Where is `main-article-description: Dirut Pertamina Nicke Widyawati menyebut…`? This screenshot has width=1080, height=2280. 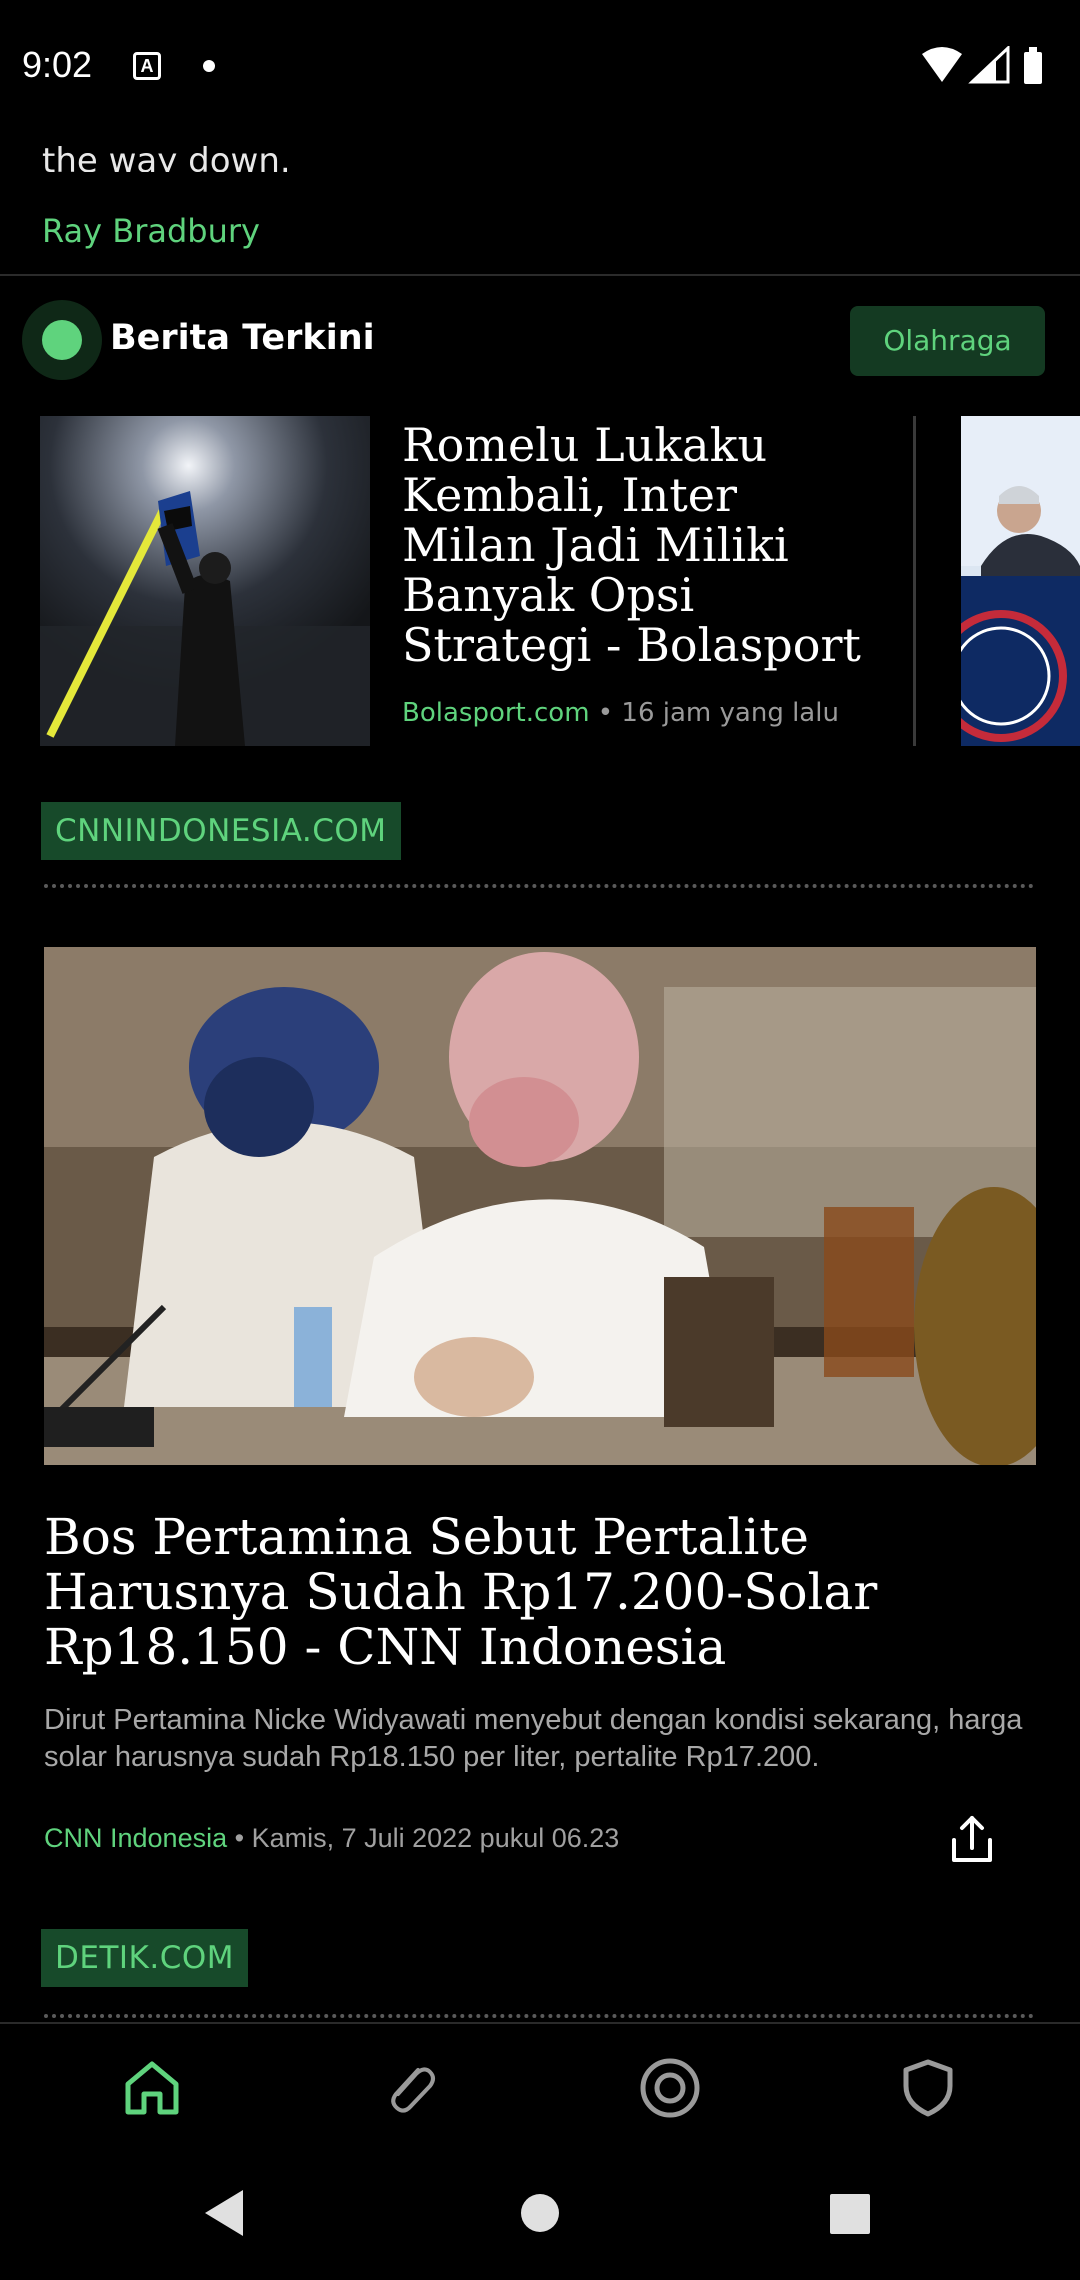
main-article-description: Dirut Pertamina Nicke Widyawati menyebut… is located at coordinates (533, 1738).